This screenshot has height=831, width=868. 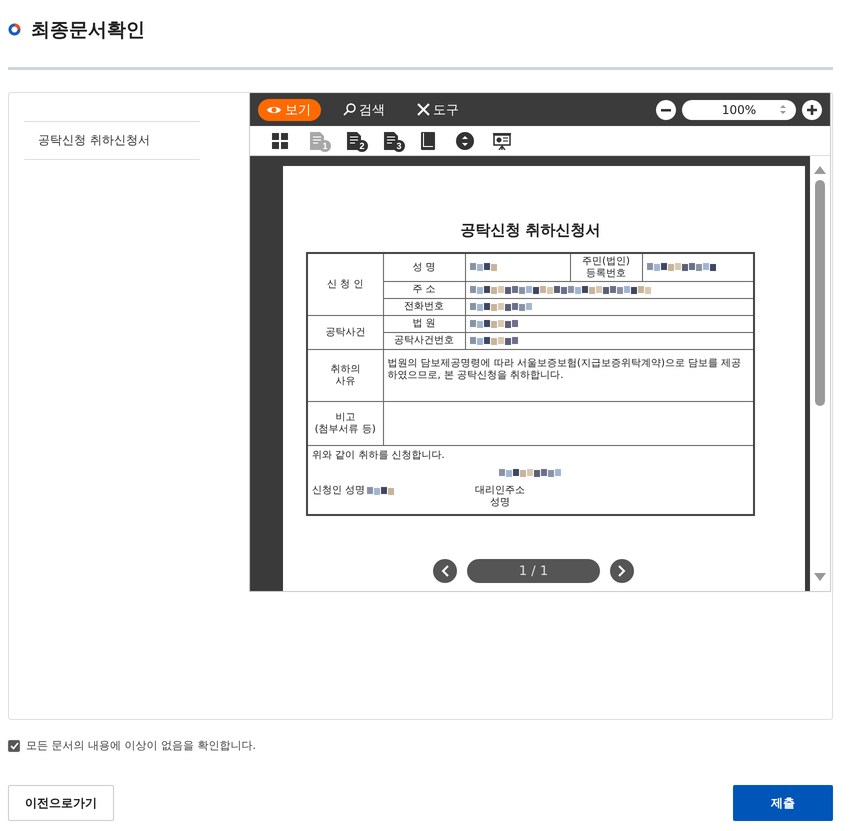 I want to click on page-indicator: 1 / 1, so click(x=533, y=571).